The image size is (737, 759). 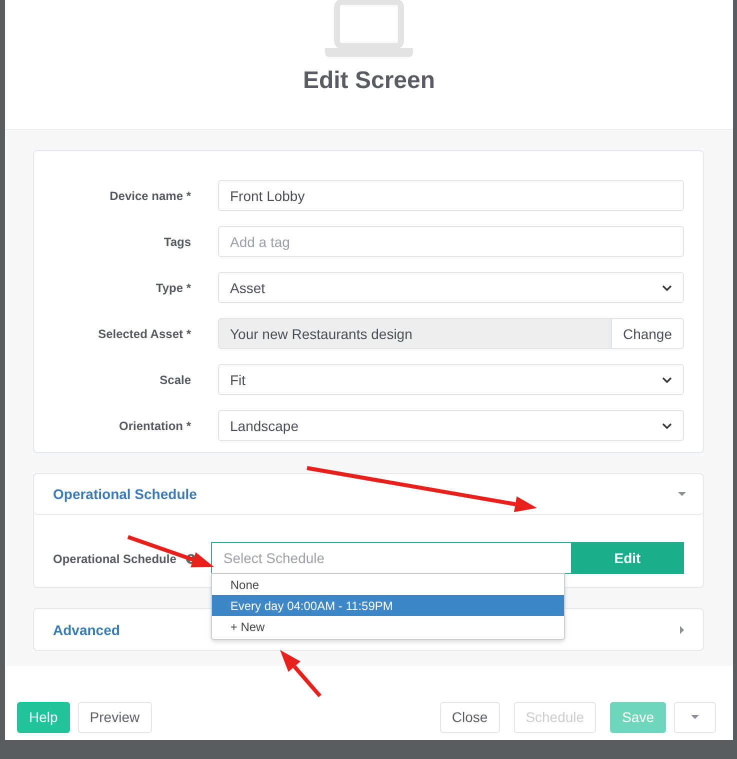 I want to click on field-label: Device name *, so click(x=149, y=195).